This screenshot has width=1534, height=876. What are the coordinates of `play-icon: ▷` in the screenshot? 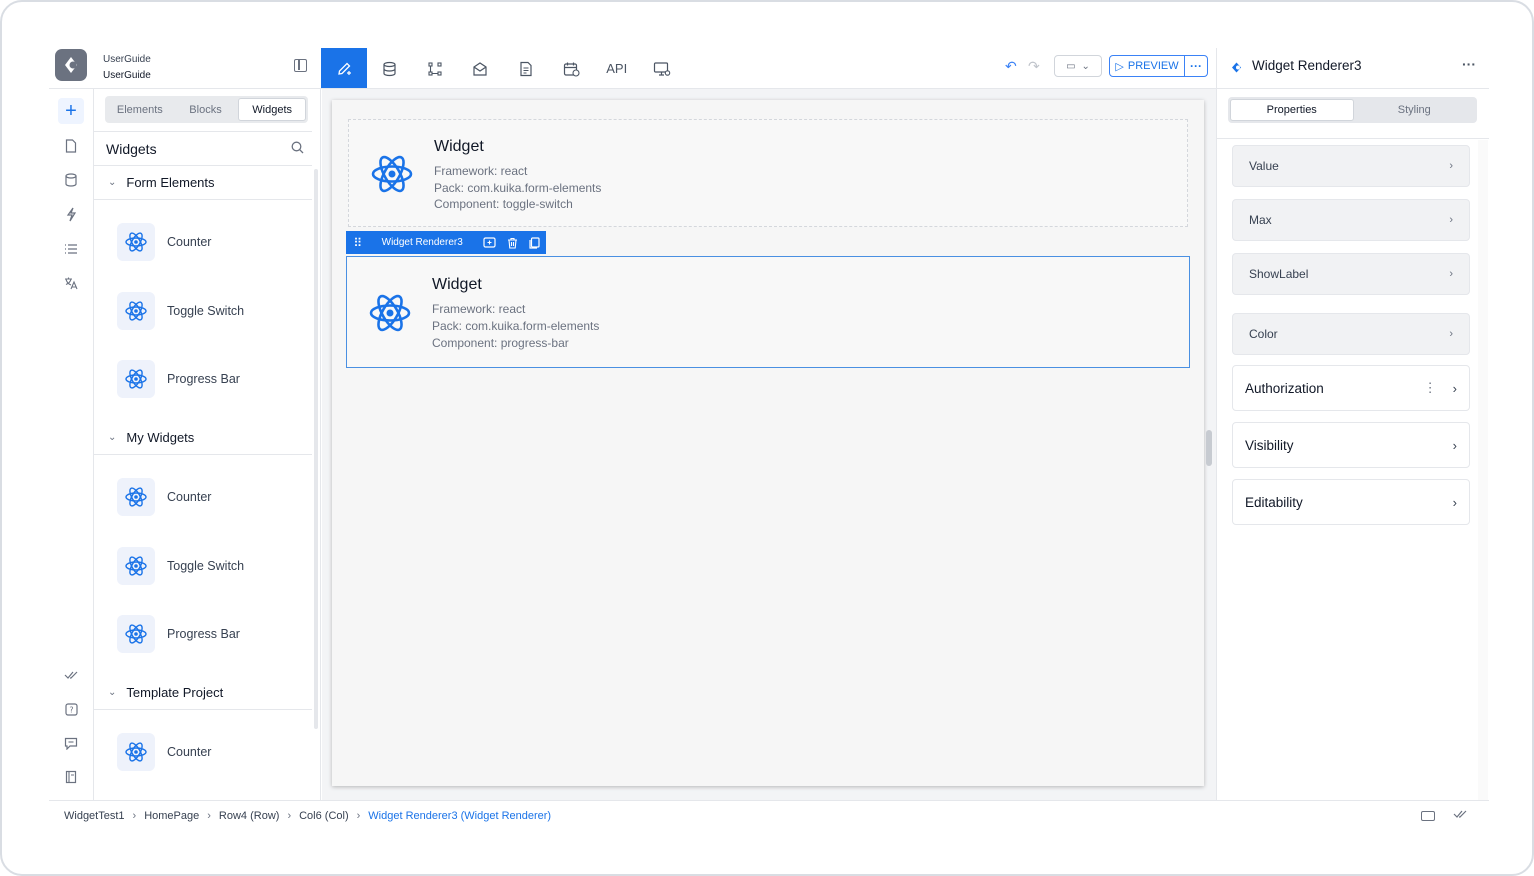 It's located at (1119, 66).